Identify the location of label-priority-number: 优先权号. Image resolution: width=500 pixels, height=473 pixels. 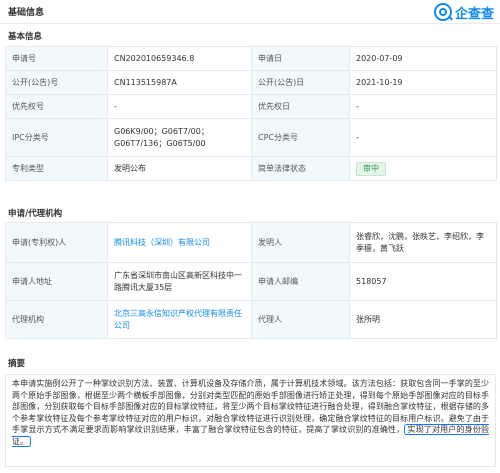
(56, 106).